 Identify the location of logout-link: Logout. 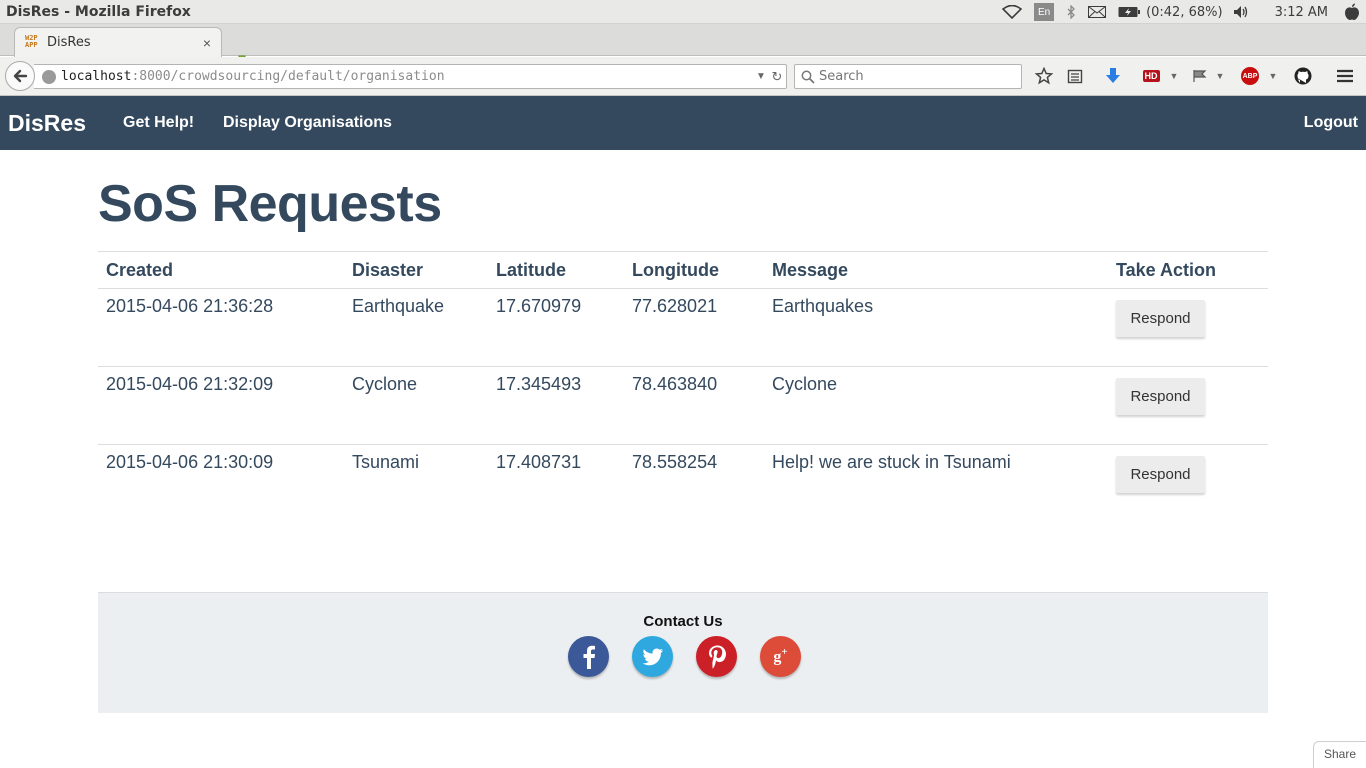
(1331, 123).